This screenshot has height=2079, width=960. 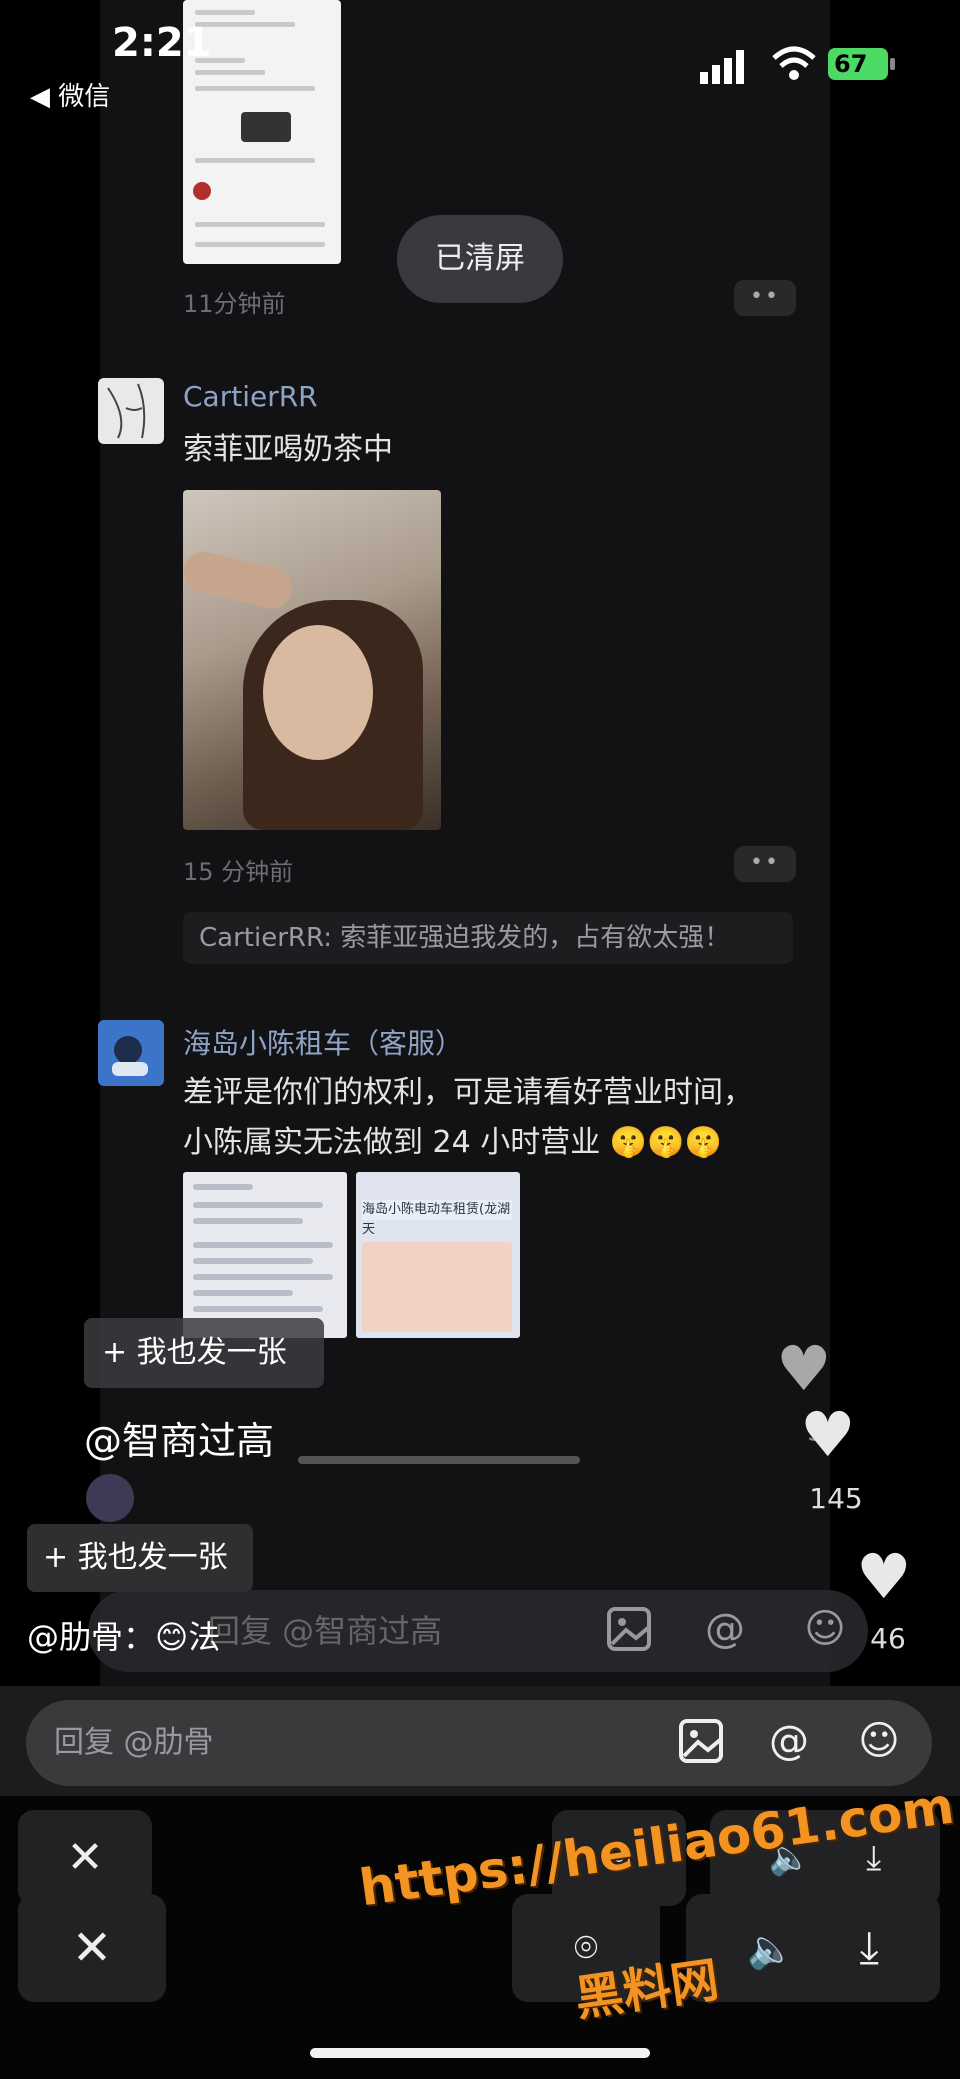 I want to click on post1-username: CartierRR, so click(x=250, y=396).